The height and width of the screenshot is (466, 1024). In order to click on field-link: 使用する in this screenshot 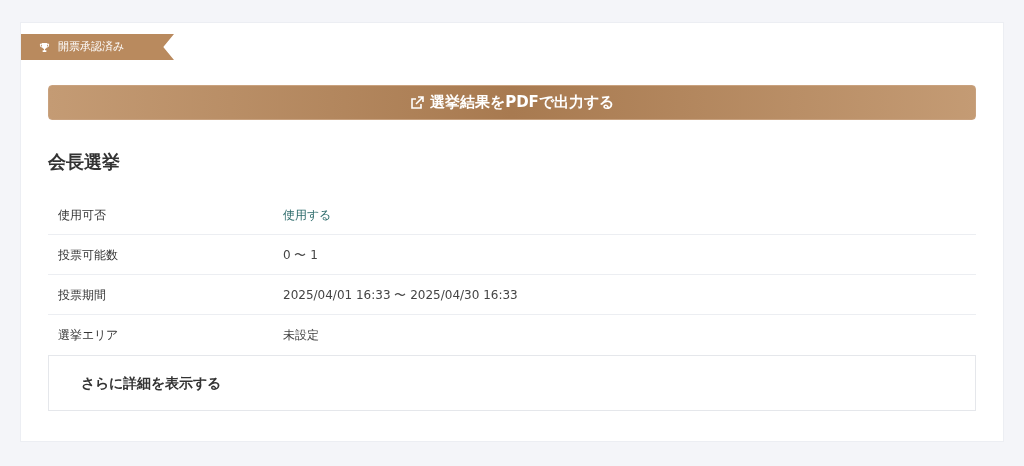, I will do `click(307, 214)`.